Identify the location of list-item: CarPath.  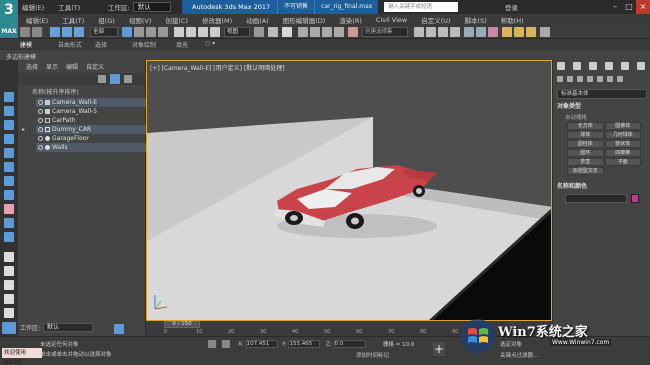
(91, 120).